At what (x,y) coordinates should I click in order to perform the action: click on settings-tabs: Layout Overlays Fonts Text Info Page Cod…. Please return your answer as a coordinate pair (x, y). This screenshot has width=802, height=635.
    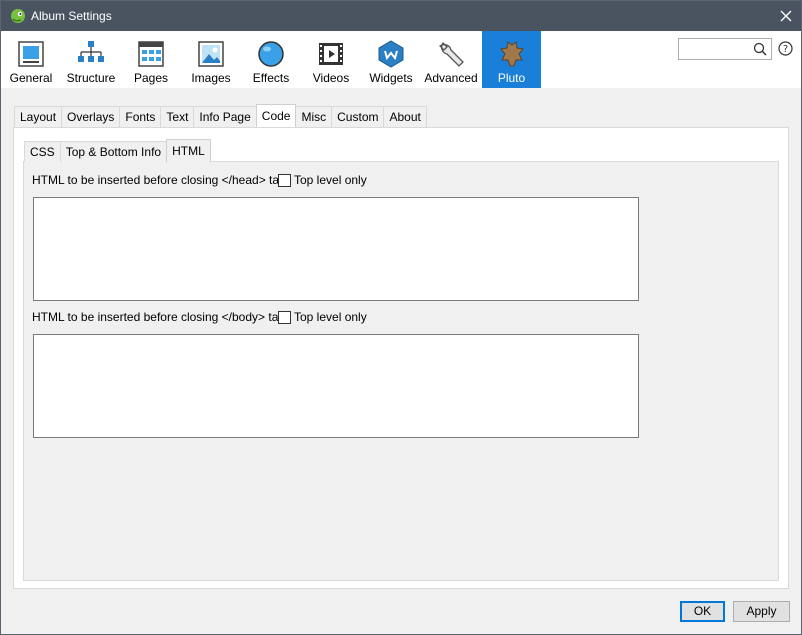
    Looking at the image, I should click on (220, 115).